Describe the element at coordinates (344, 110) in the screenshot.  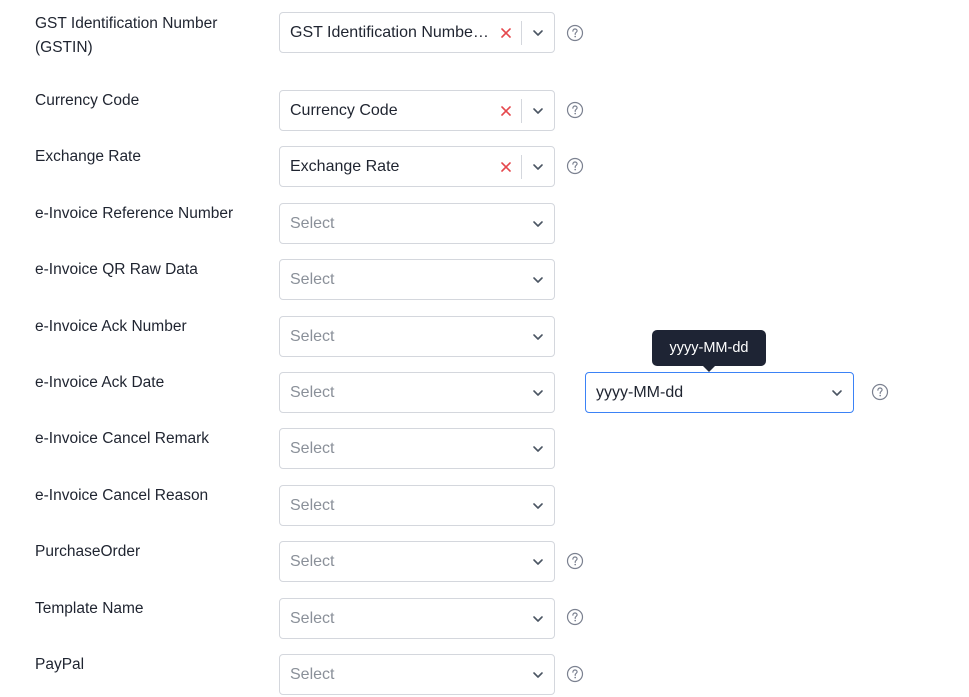
I see `select-value: Currency Code` at that location.